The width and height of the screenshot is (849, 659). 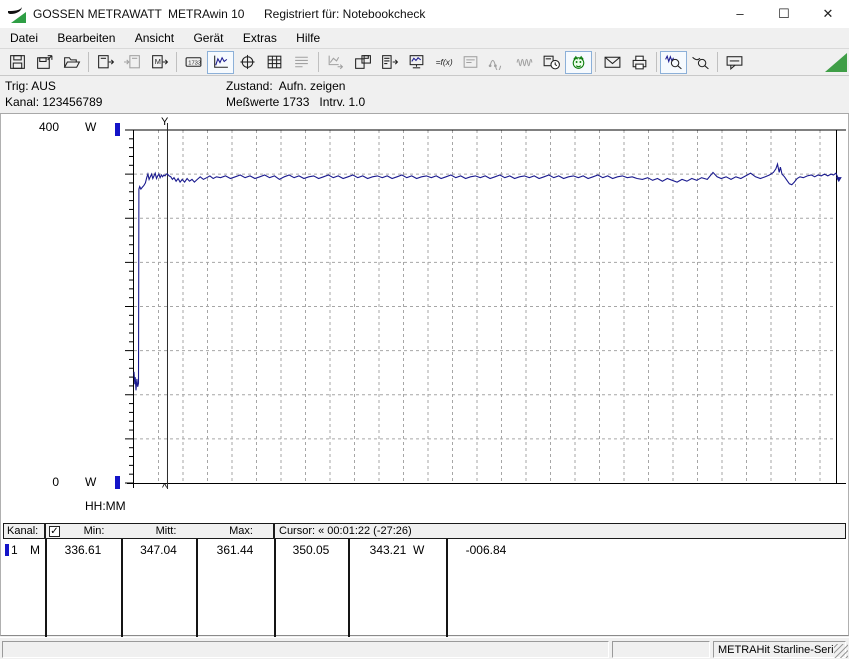 I want to click on memory-read-icon: M, so click(x=159, y=62).